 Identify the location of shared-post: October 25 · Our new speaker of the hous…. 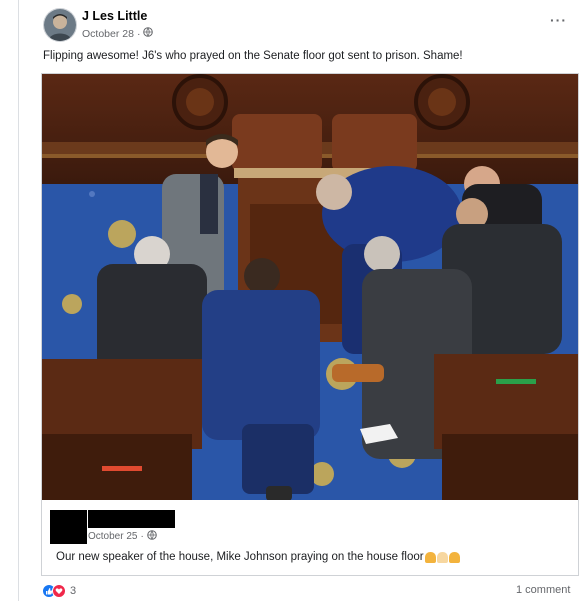
(310, 538).